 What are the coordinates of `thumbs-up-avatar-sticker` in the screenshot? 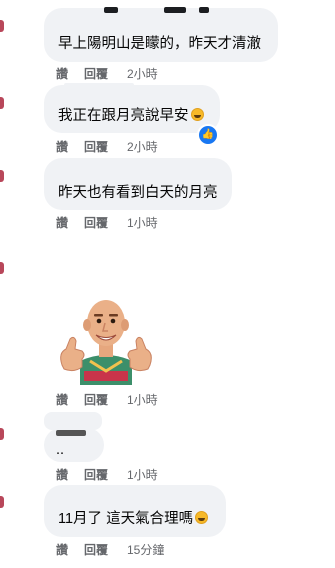 It's located at (106, 342).